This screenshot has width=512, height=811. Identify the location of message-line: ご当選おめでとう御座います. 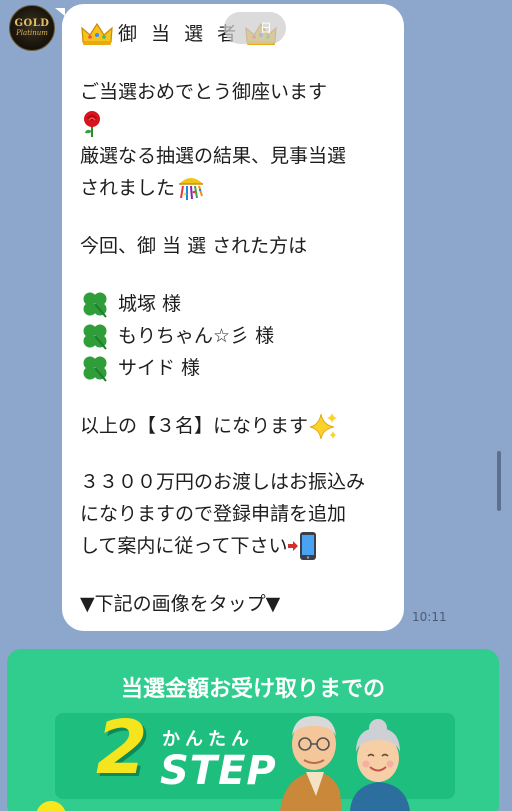
(204, 92).